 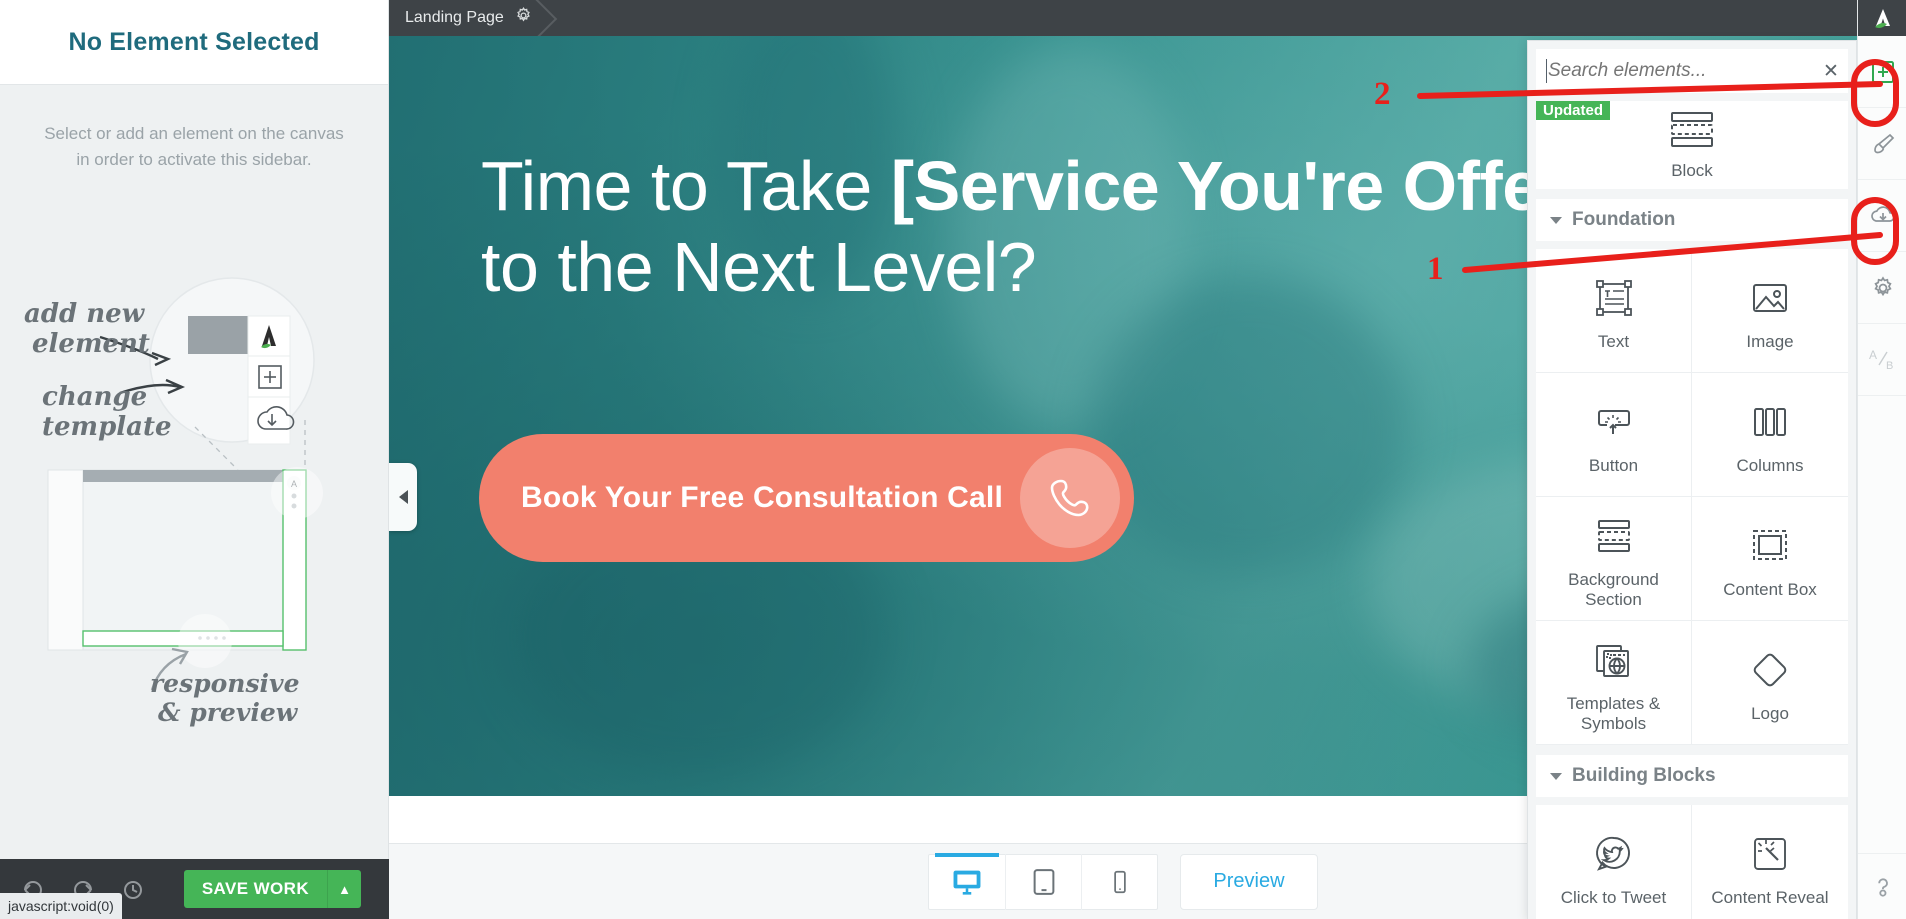 I want to click on logo-icon, so click(x=1770, y=670).